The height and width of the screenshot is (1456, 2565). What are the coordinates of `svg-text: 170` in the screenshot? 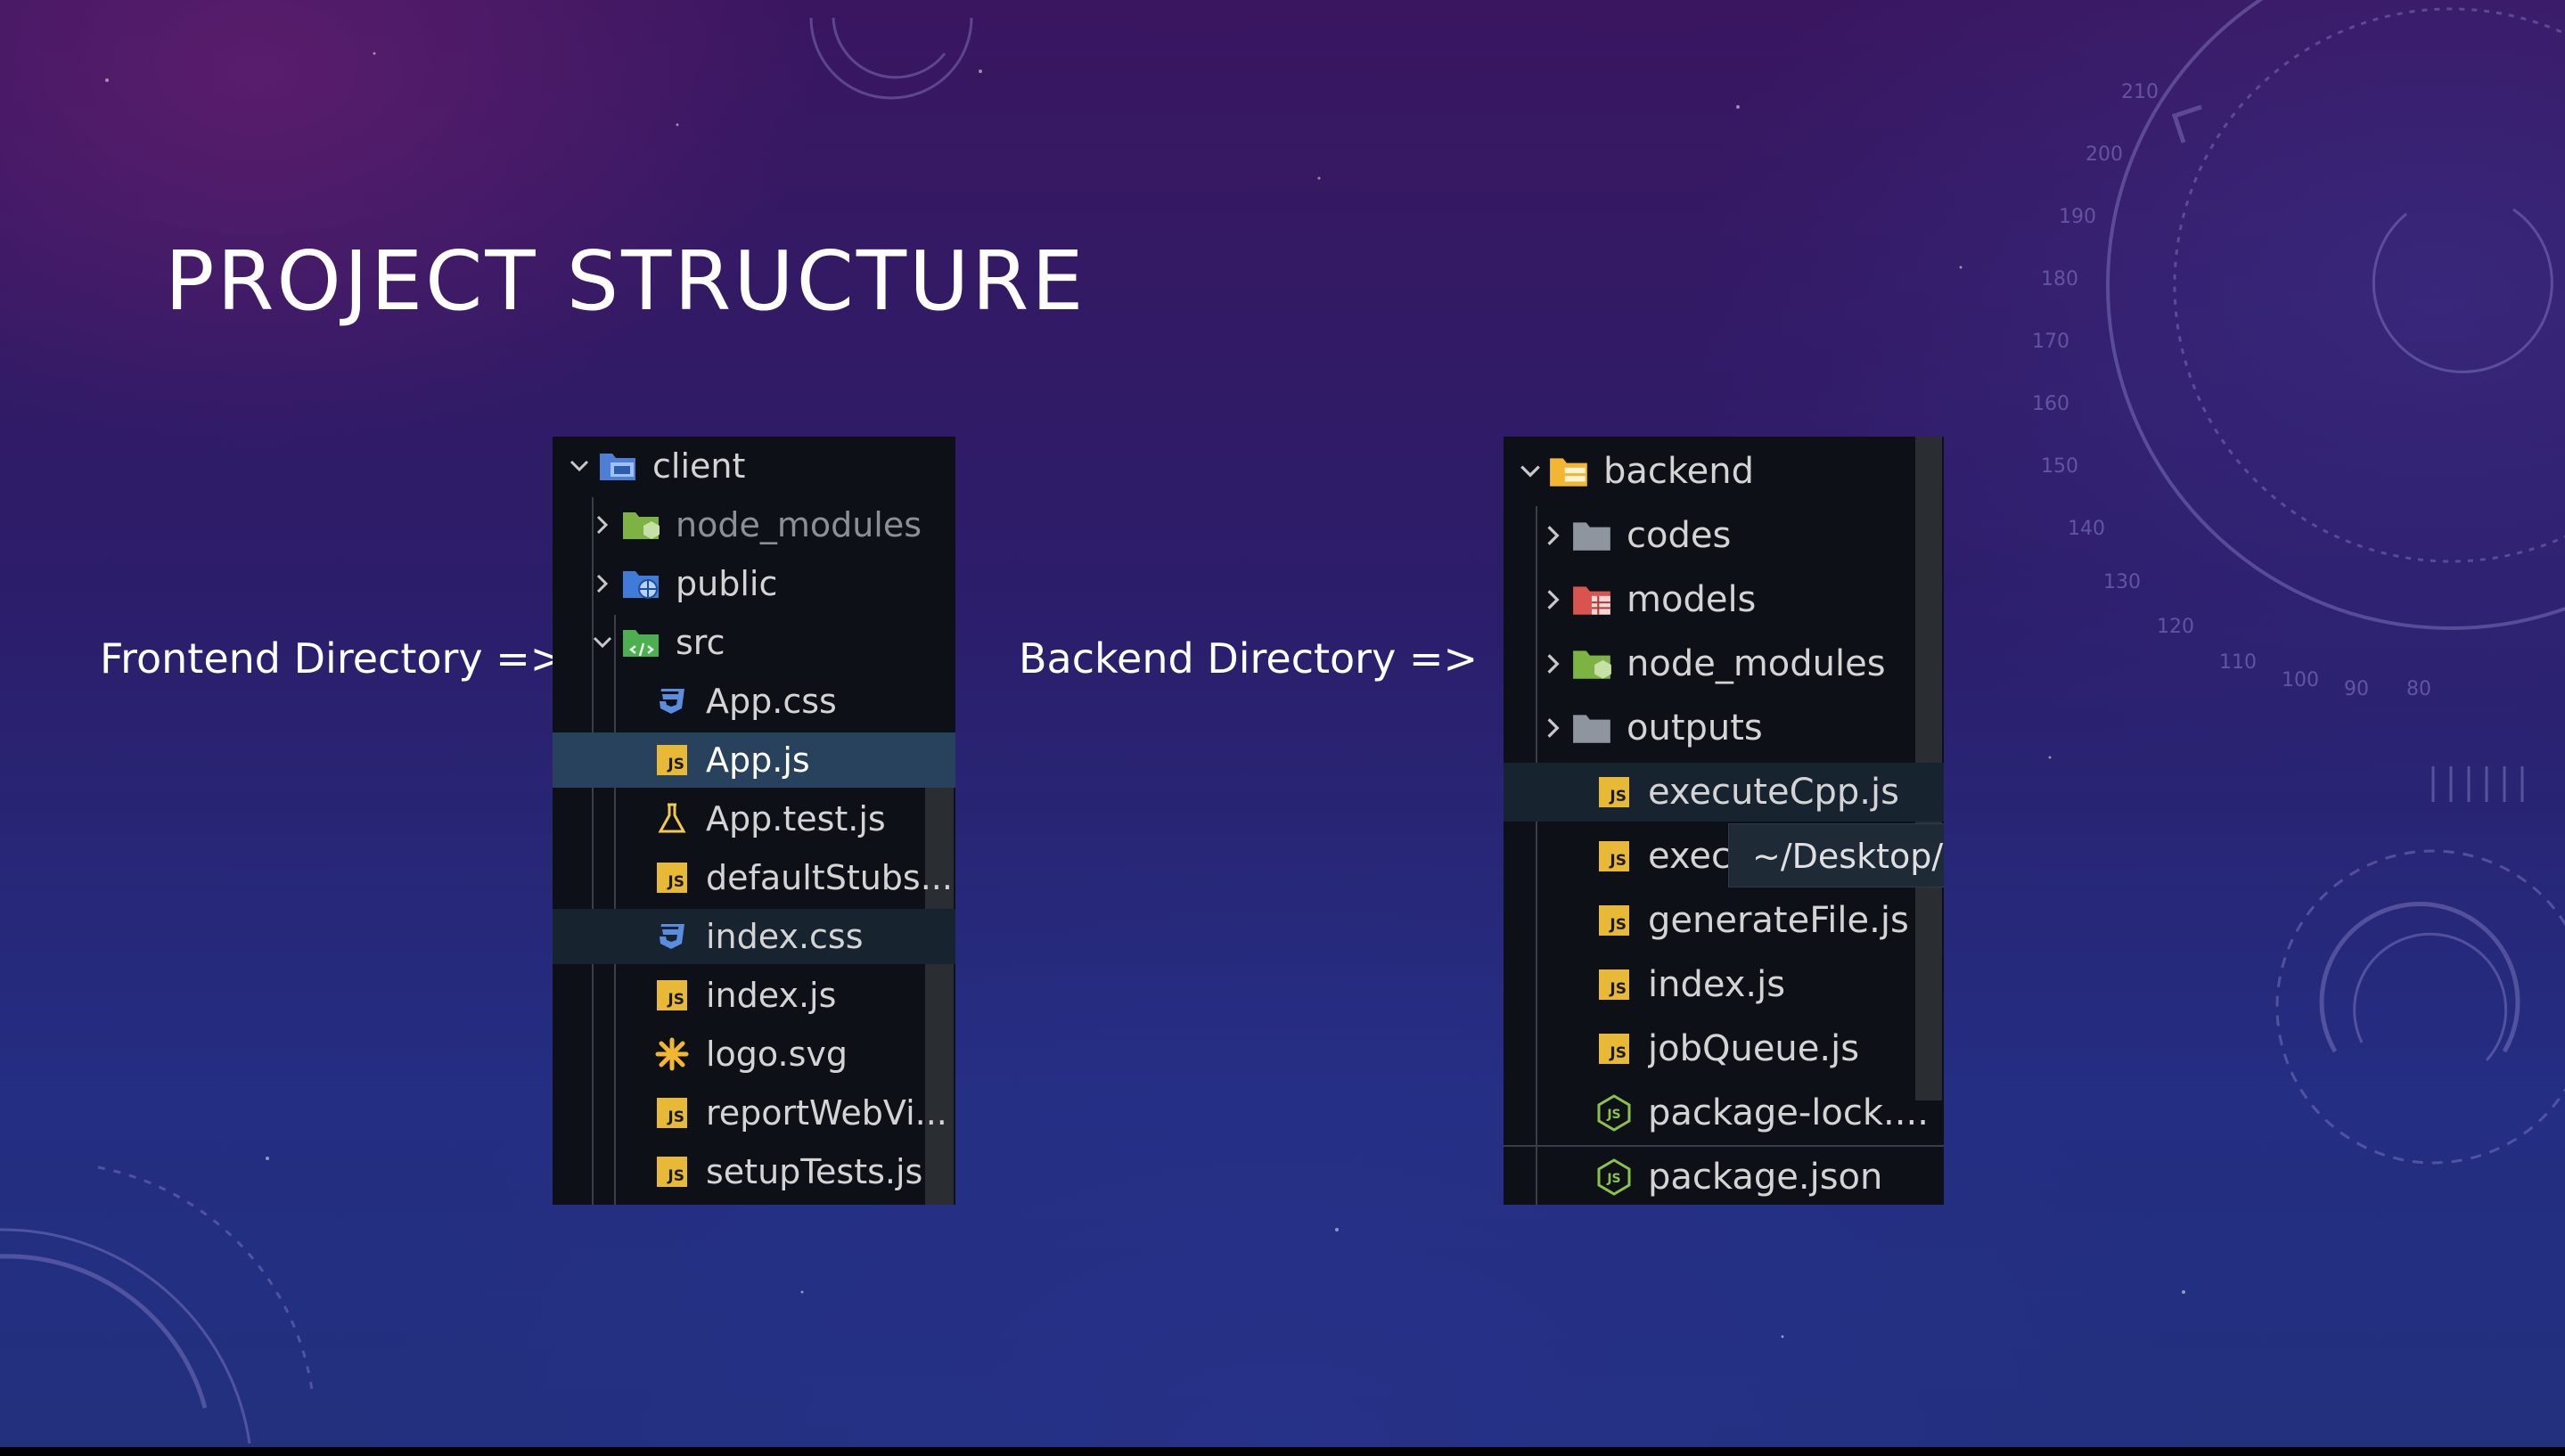 It's located at (2050, 342).